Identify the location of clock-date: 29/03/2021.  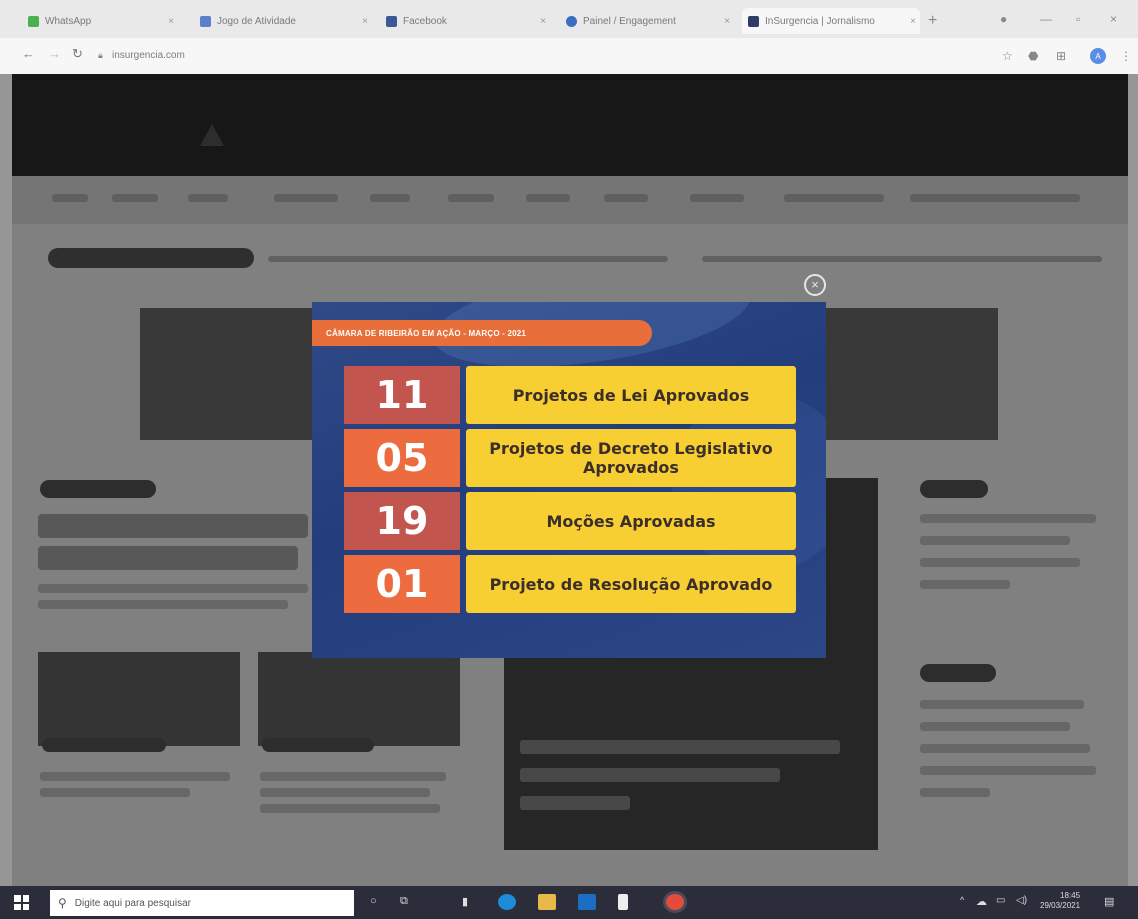
(1060, 905).